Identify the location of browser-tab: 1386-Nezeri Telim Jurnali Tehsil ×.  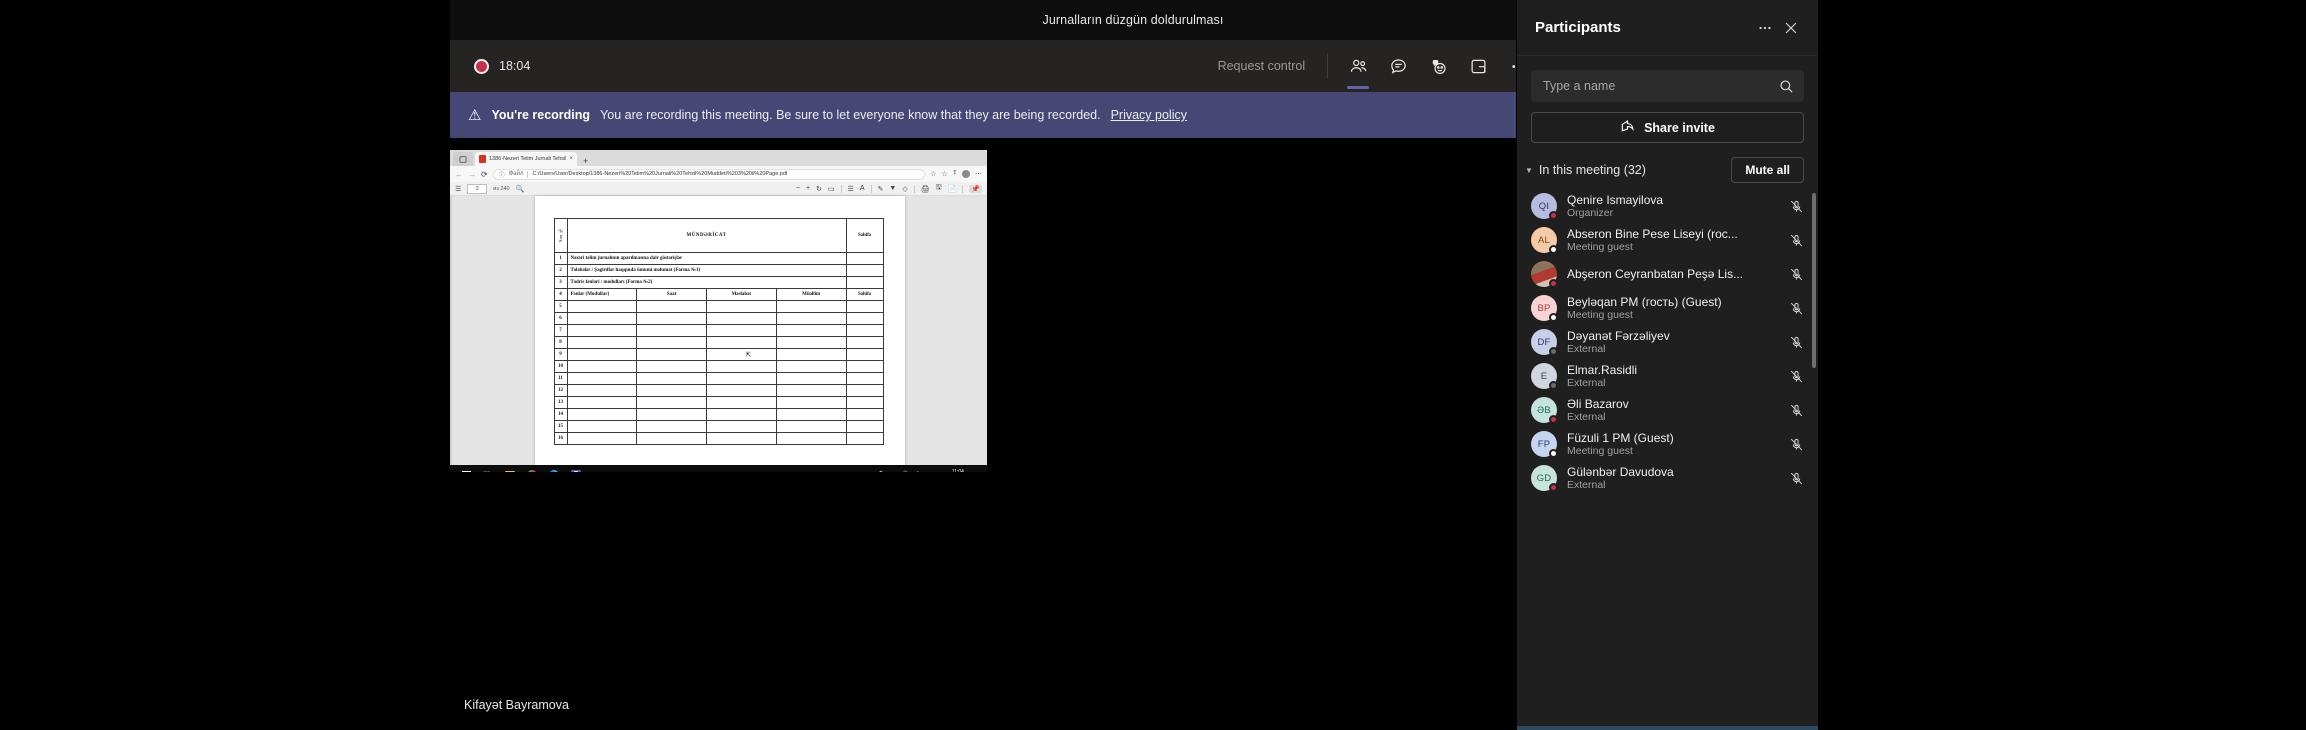
(526, 159).